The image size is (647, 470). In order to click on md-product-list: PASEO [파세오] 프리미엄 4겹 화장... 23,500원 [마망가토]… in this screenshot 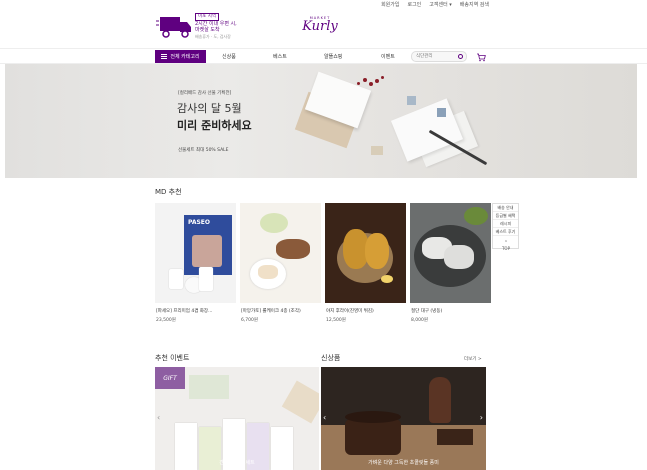, I will do `click(323, 266)`.